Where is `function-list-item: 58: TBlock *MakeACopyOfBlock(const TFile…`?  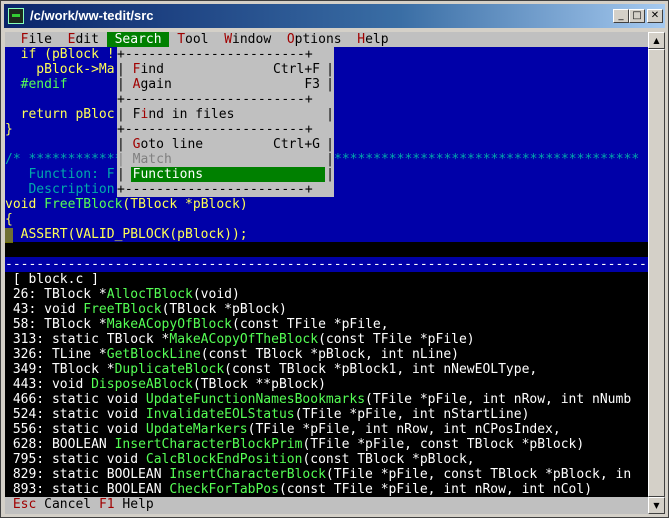
function-list-item: 58: TBlock *MakeACopyOfBlock(const TFile… is located at coordinates (326, 324).